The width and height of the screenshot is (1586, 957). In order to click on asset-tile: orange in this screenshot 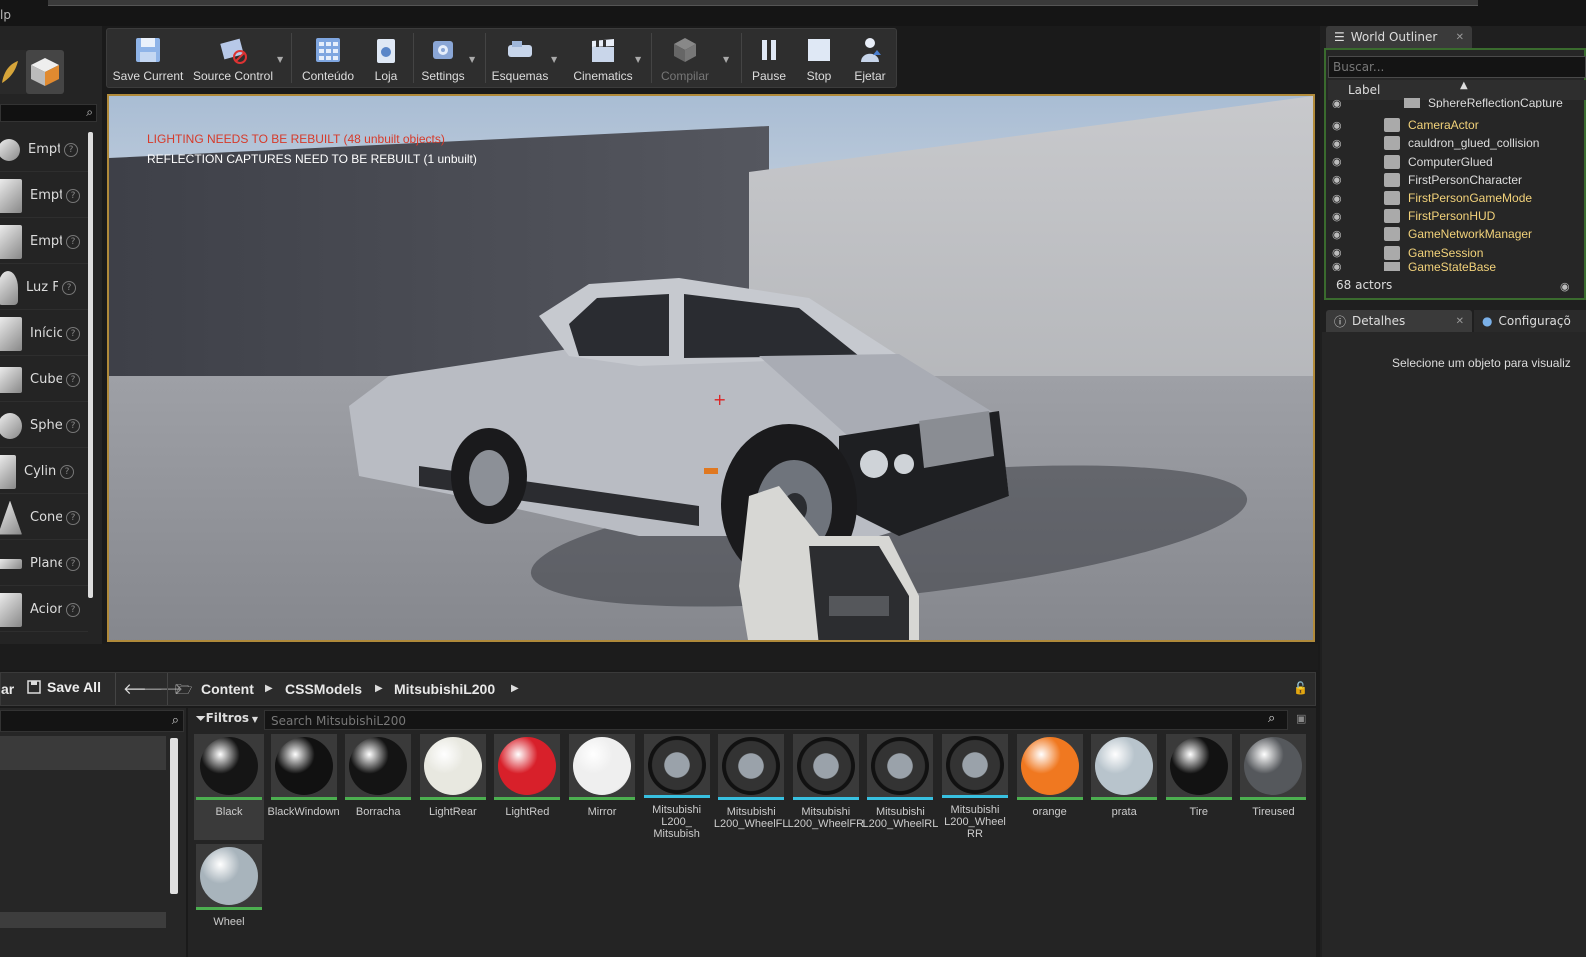, I will do `click(1050, 787)`.